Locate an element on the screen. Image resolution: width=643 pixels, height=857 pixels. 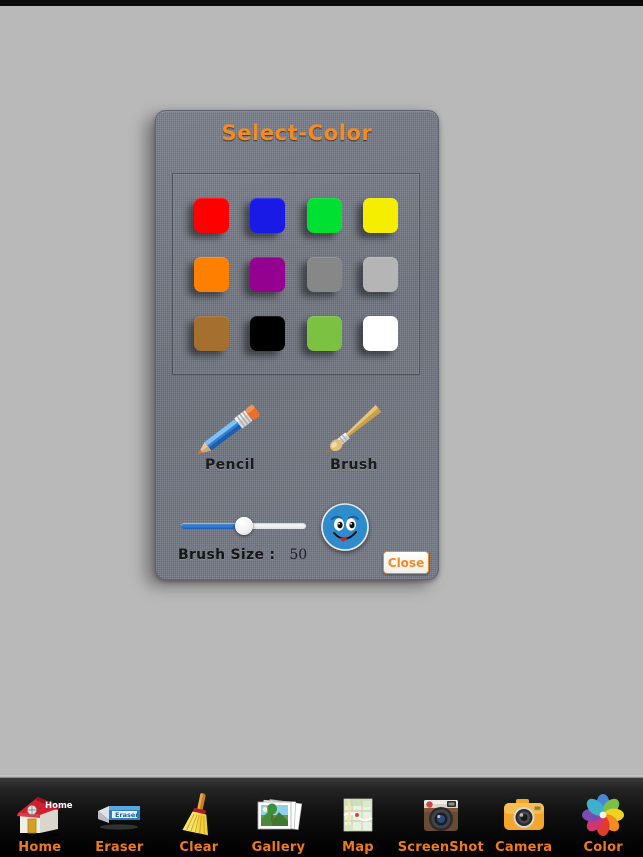
eraser-icon: Eraser is located at coordinates (119, 815).